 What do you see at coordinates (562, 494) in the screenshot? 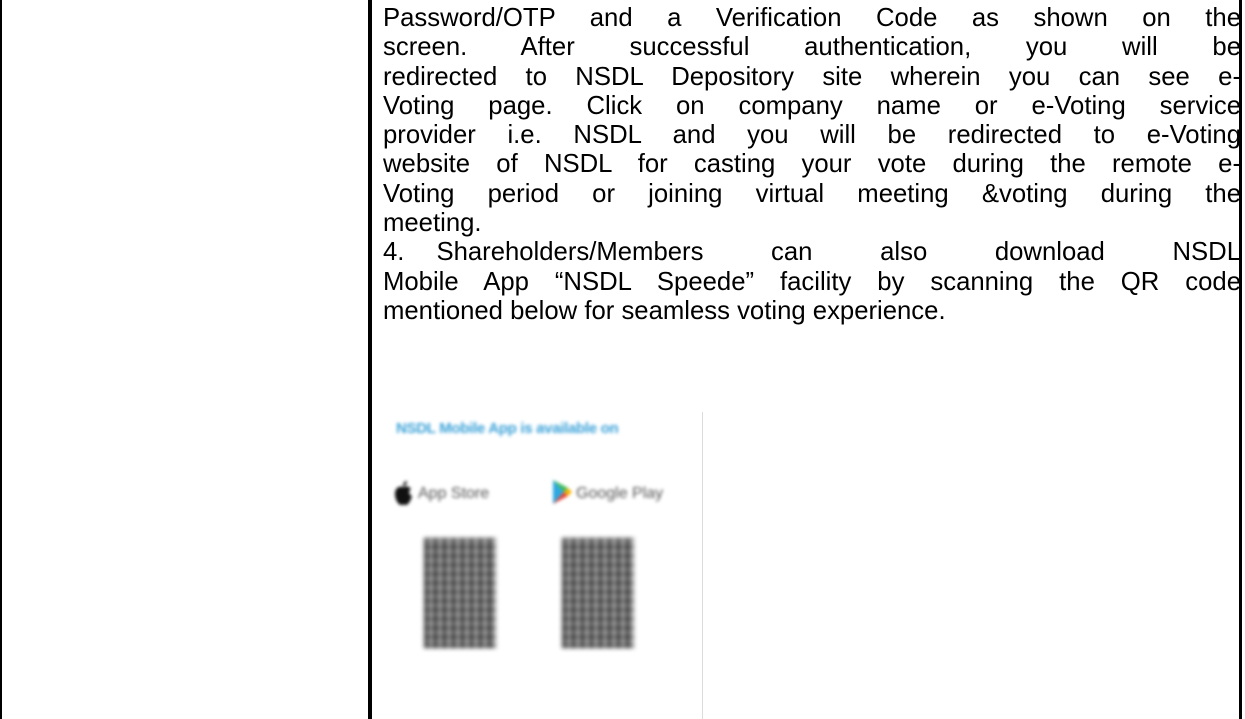
I see `google-play-icon` at bounding box center [562, 494].